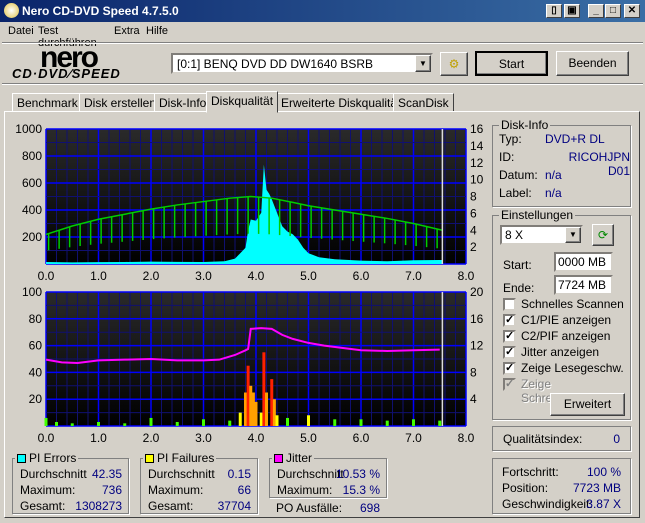 The image size is (645, 523). I want to click on id-label: ID:, so click(507, 157).